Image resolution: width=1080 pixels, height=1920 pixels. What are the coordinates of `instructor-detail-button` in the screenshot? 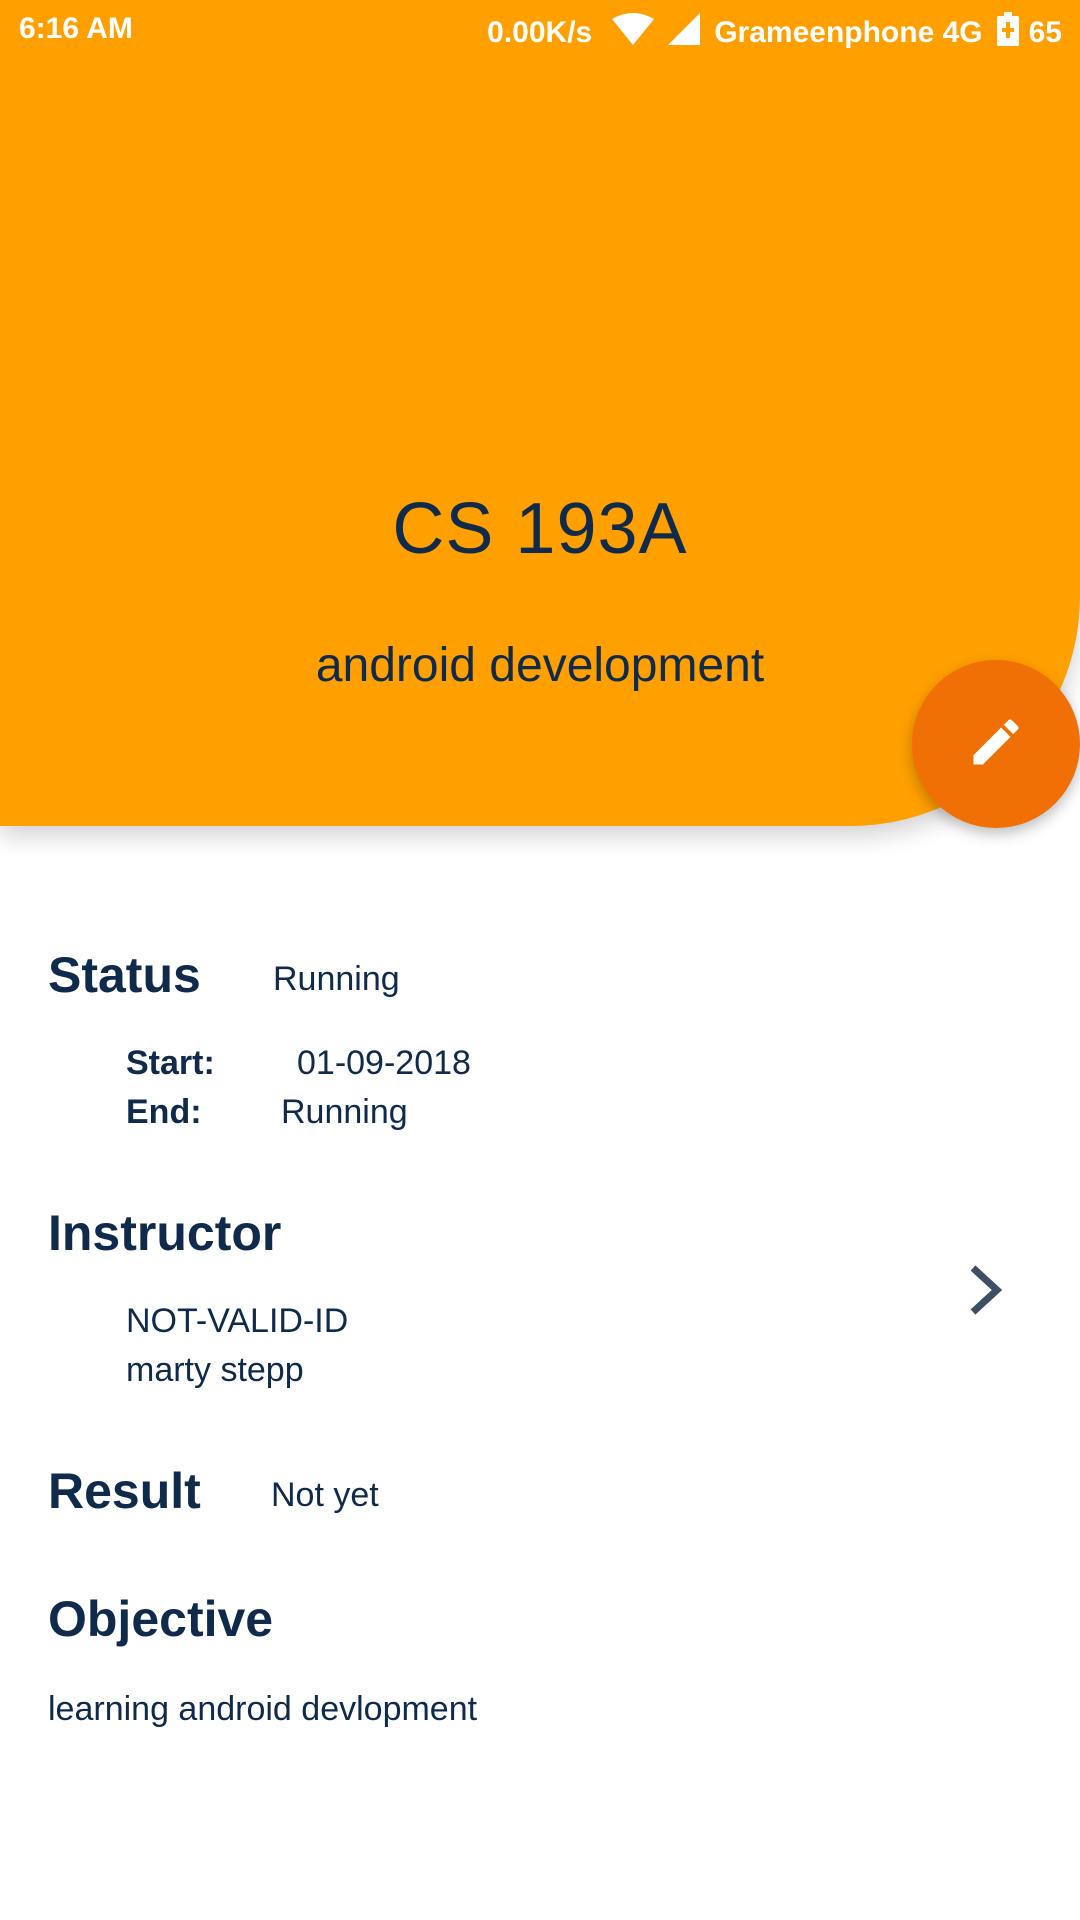 It's located at (985, 1292).